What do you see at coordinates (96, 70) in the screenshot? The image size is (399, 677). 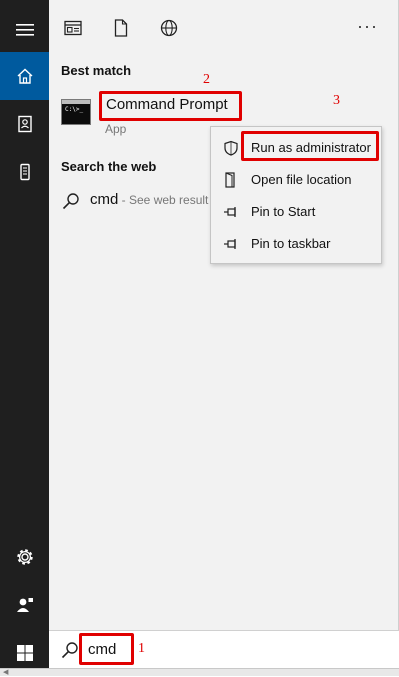 I see `best-match-heading: Best match` at bounding box center [96, 70].